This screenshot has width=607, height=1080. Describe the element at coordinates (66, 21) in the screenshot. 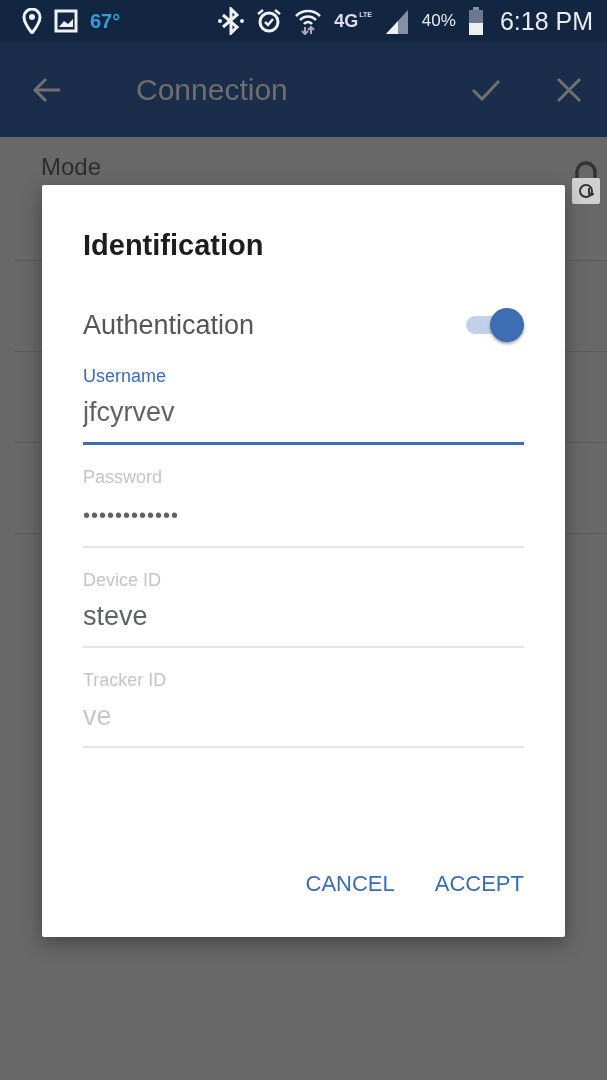

I see `image-icon` at that location.